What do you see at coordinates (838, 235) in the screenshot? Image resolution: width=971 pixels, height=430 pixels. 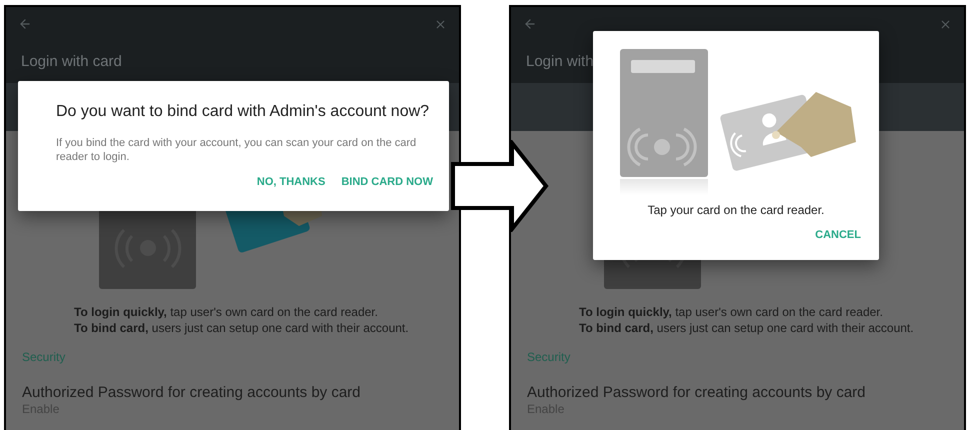 I see `dialog-button: CANCEL` at bounding box center [838, 235].